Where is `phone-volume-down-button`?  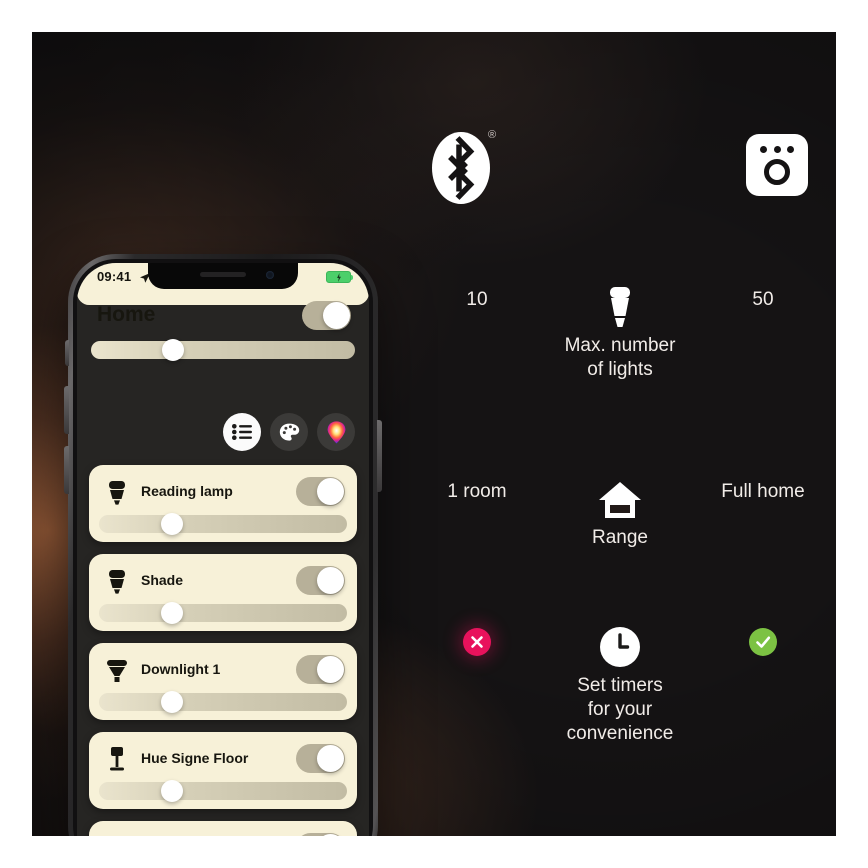 phone-volume-down-button is located at coordinates (66, 470).